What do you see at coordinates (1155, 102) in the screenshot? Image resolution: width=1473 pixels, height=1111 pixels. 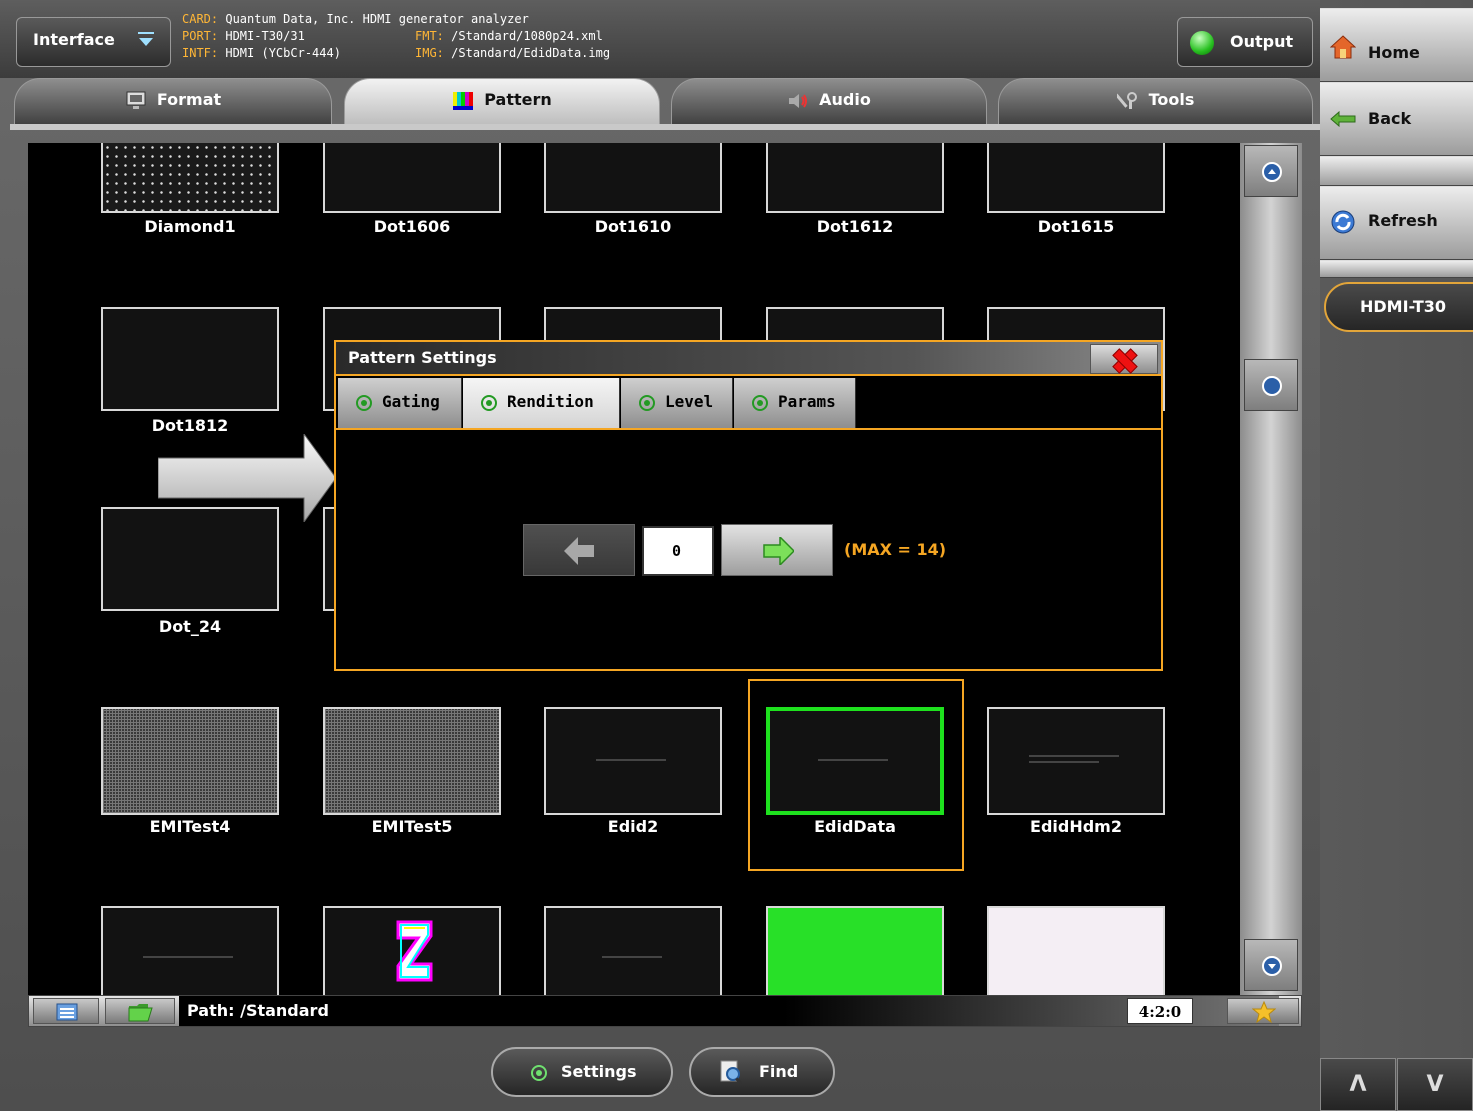 I see `tab-tools: Tools` at bounding box center [1155, 102].